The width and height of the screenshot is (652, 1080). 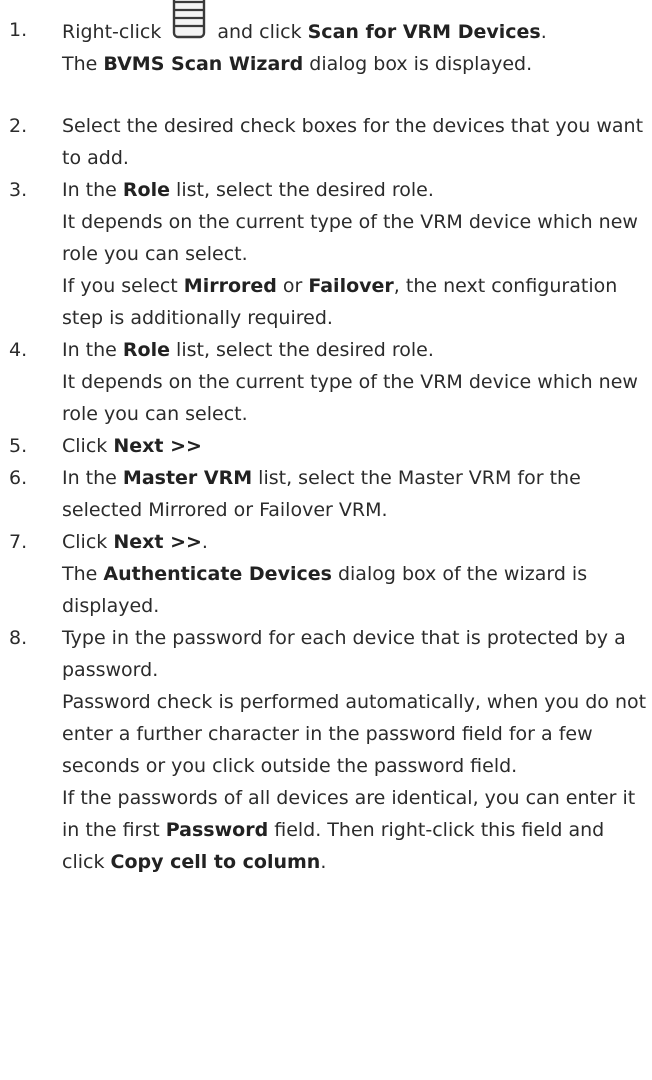 What do you see at coordinates (18, 478) in the screenshot?
I see `step-number: 6.` at bounding box center [18, 478].